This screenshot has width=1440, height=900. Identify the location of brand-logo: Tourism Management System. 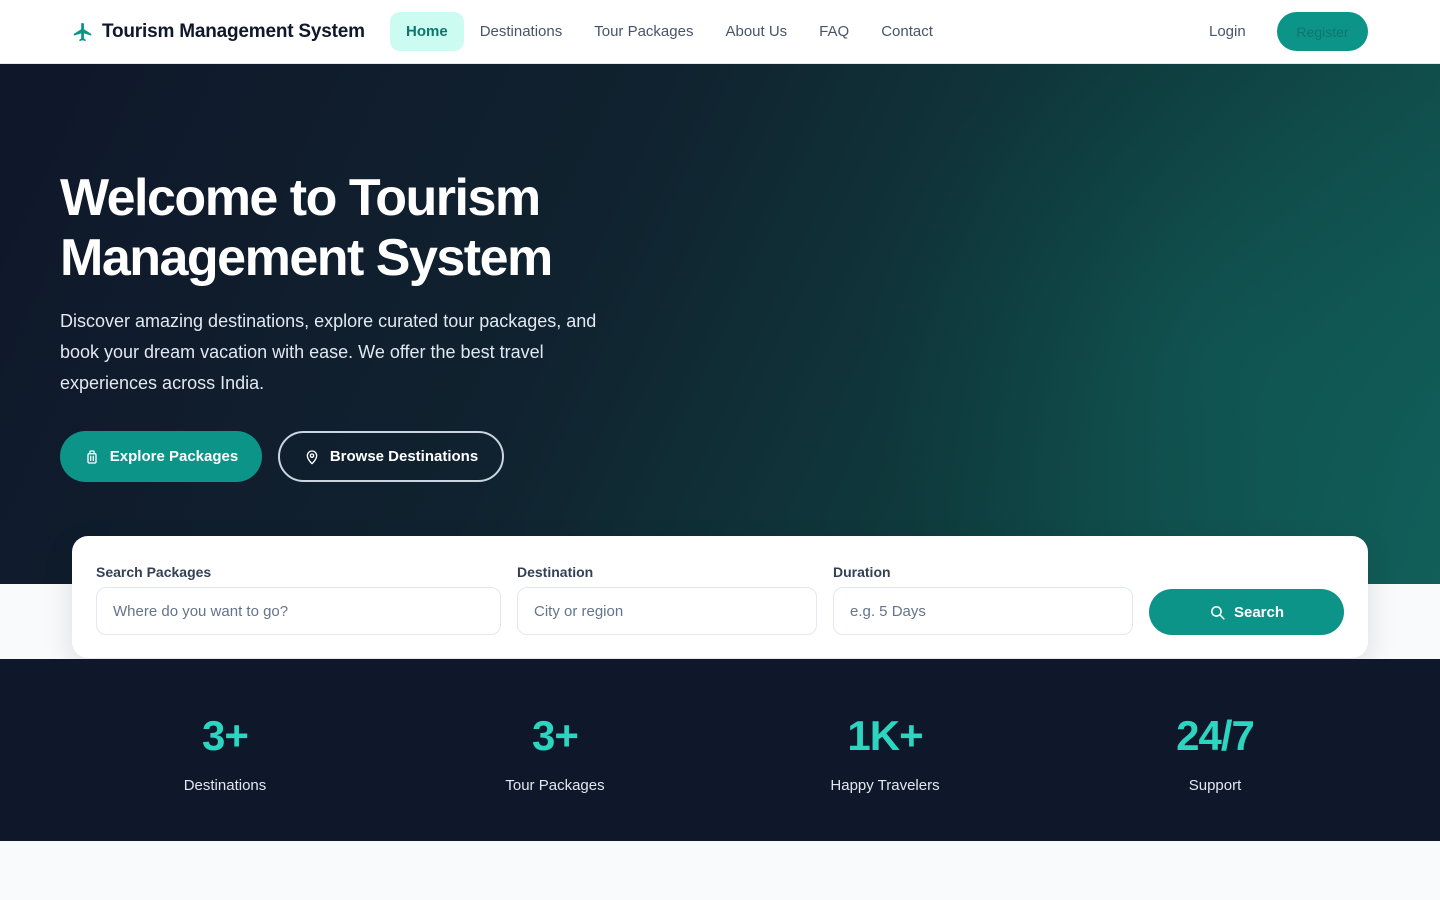
(218, 32).